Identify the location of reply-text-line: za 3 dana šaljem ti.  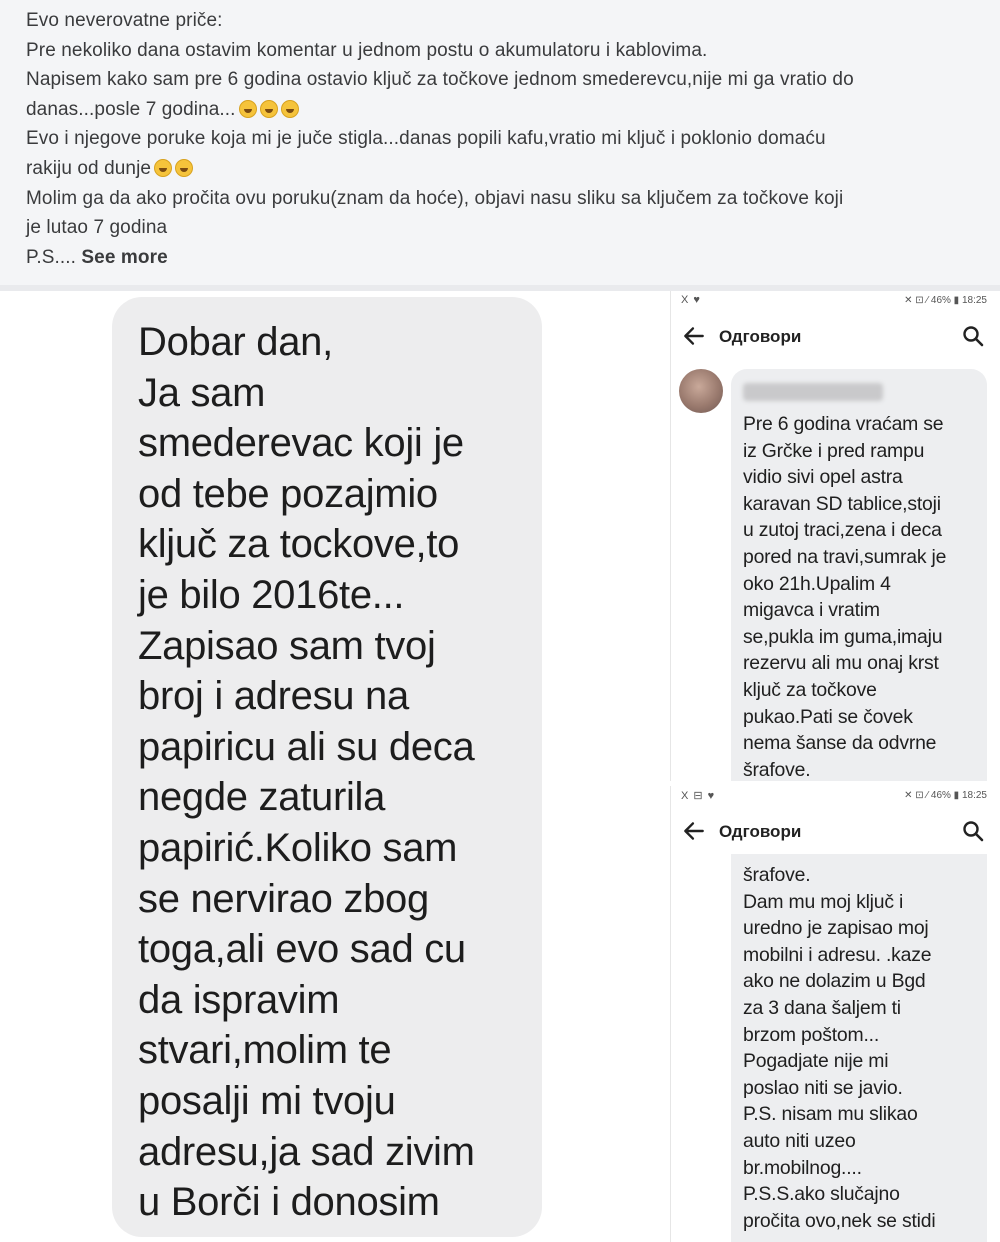
(822, 1007).